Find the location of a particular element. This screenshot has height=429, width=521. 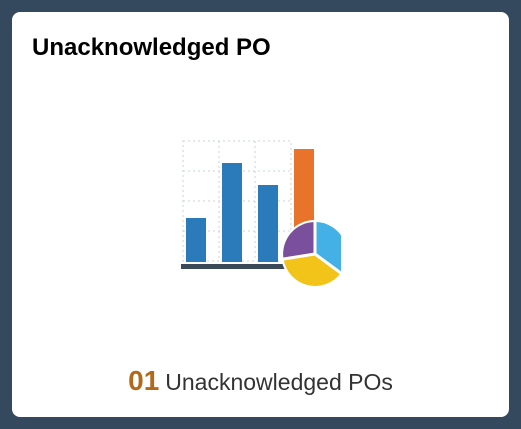

tile-title: Unacknowledged PO is located at coordinates (151, 47).